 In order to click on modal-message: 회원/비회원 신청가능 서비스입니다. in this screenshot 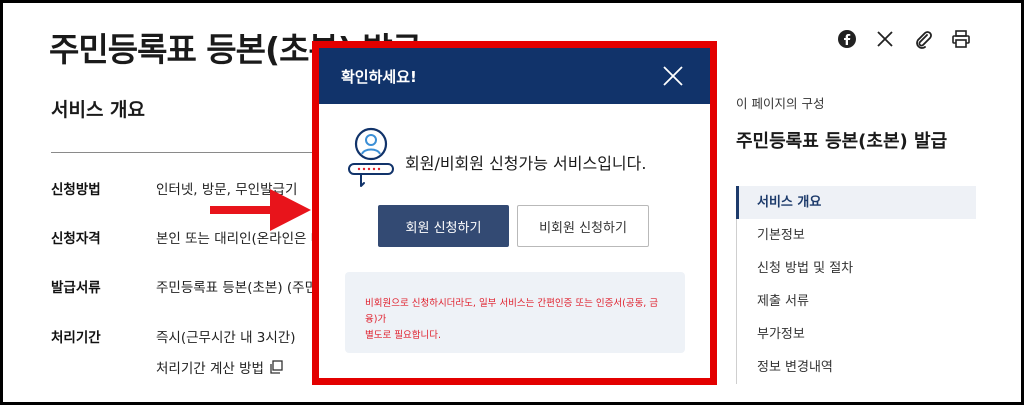, I will do `click(526, 163)`.